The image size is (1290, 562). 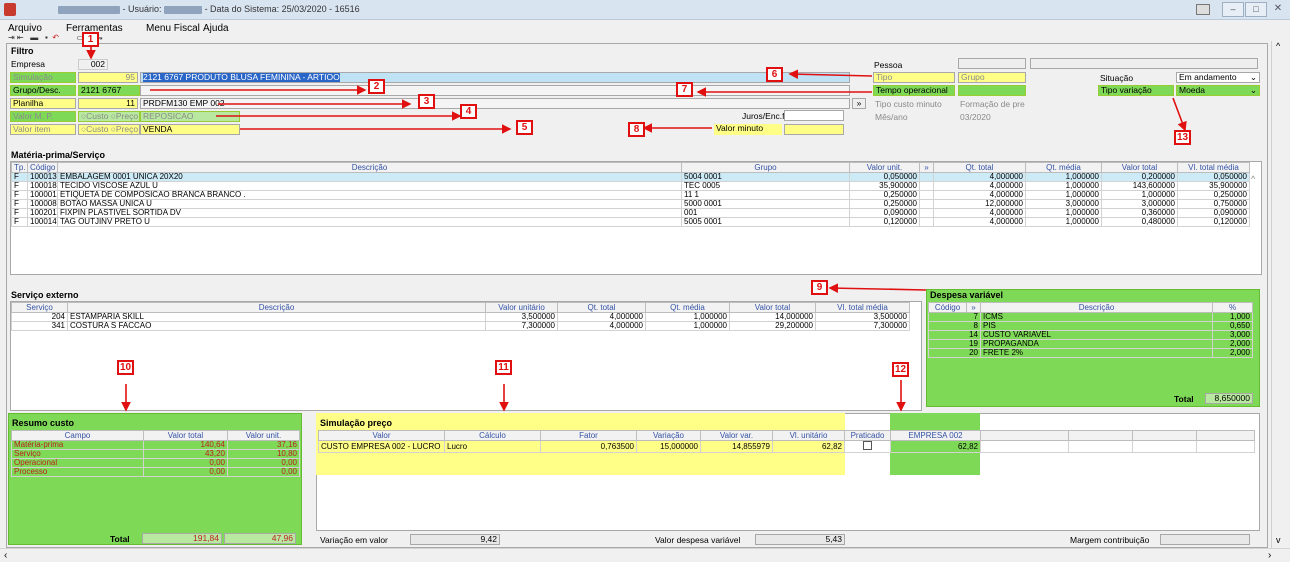 I want to click on materia-header-2: Descrição, so click(x=369, y=167).